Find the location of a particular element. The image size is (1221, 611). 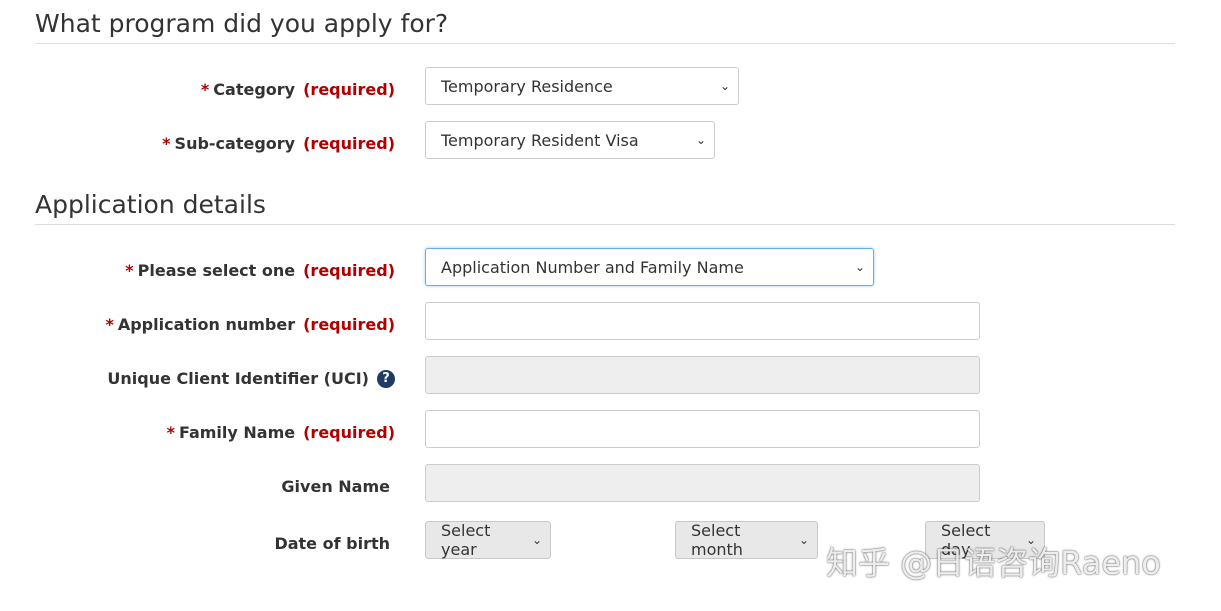

category-select-value: Temporary Residence is located at coordinates (527, 86).